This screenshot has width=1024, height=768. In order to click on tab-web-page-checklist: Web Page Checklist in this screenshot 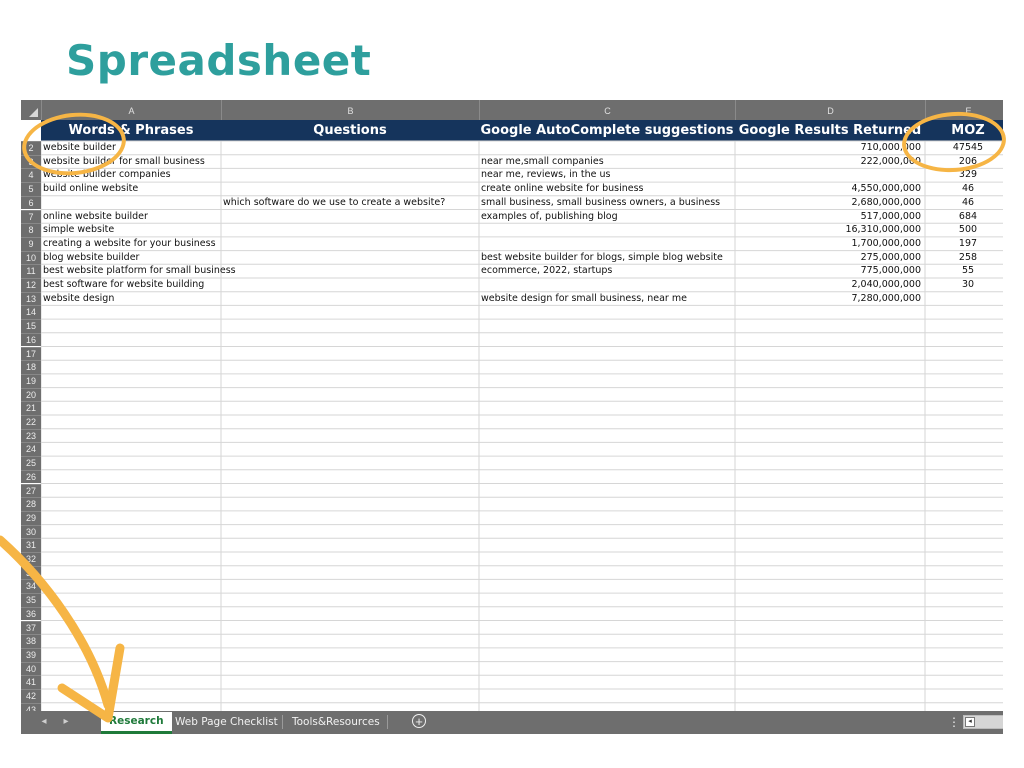, I will do `click(226, 722)`.